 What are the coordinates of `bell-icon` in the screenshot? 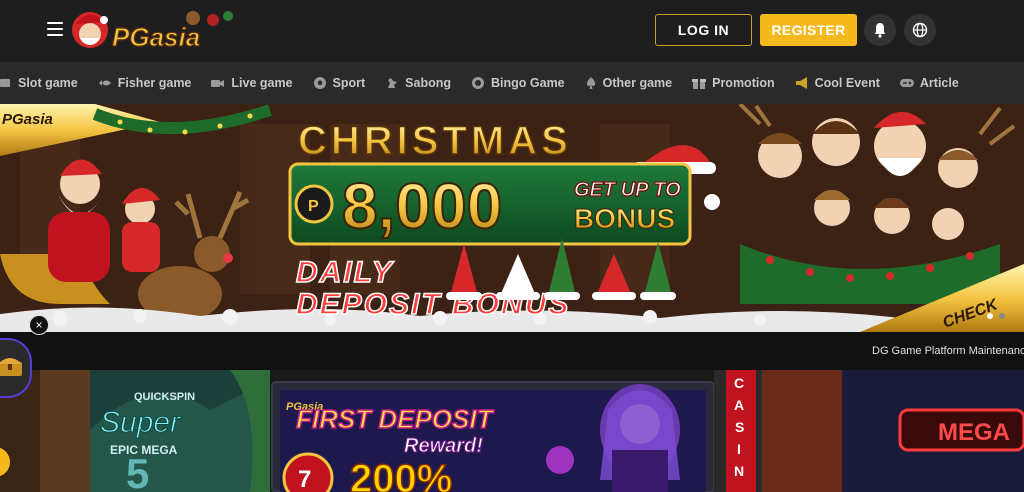 It's located at (880, 30).